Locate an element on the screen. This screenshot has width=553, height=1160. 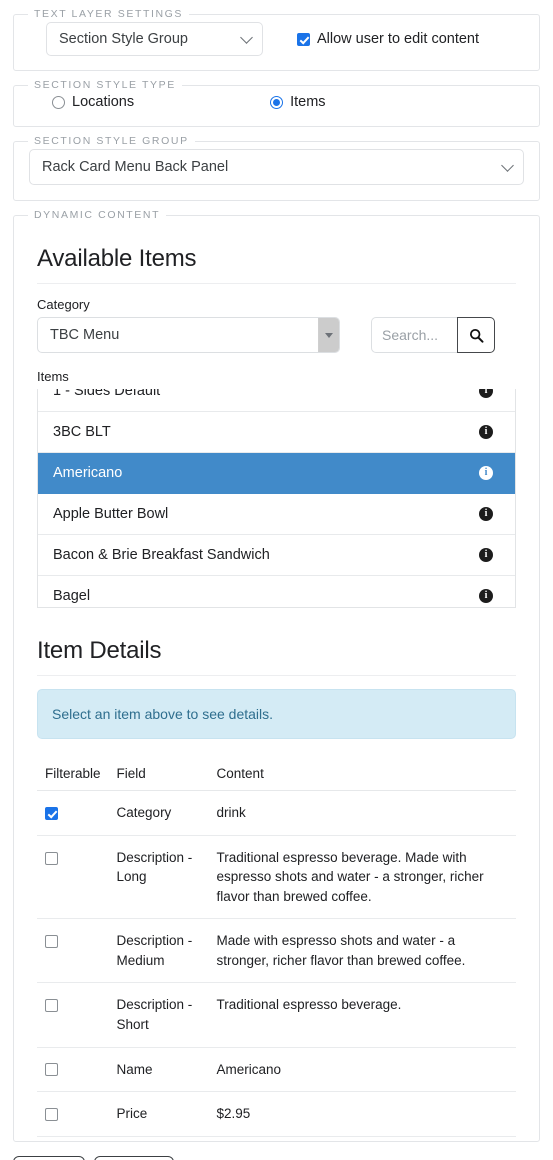
radio-items-label: Items is located at coordinates (298, 102).